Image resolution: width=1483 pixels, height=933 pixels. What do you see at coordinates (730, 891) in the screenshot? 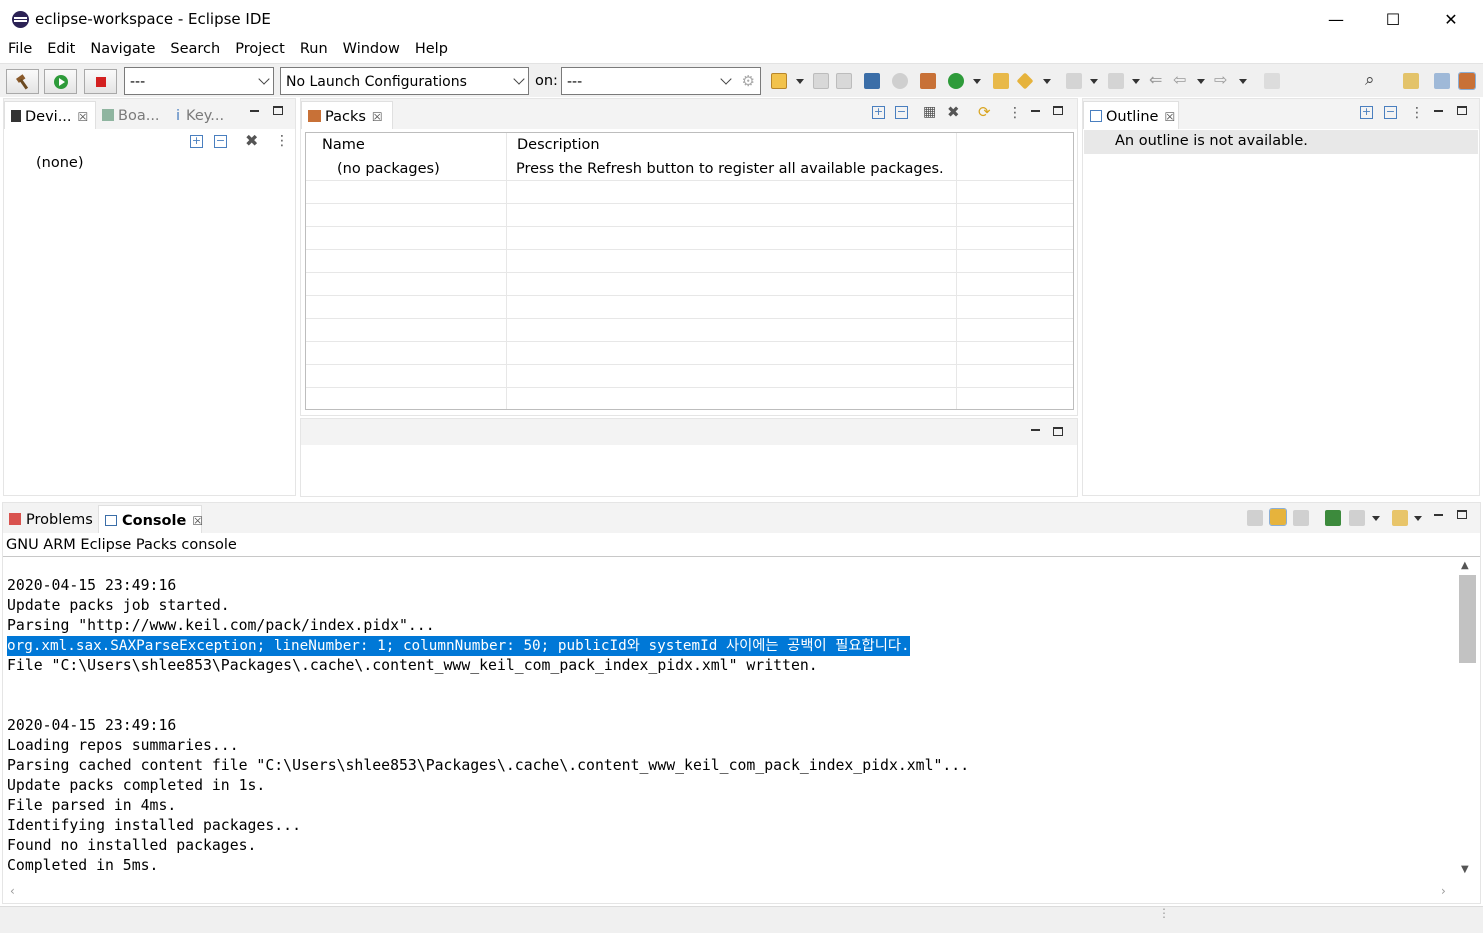
I see `console-horizontal-scrollbar` at bounding box center [730, 891].